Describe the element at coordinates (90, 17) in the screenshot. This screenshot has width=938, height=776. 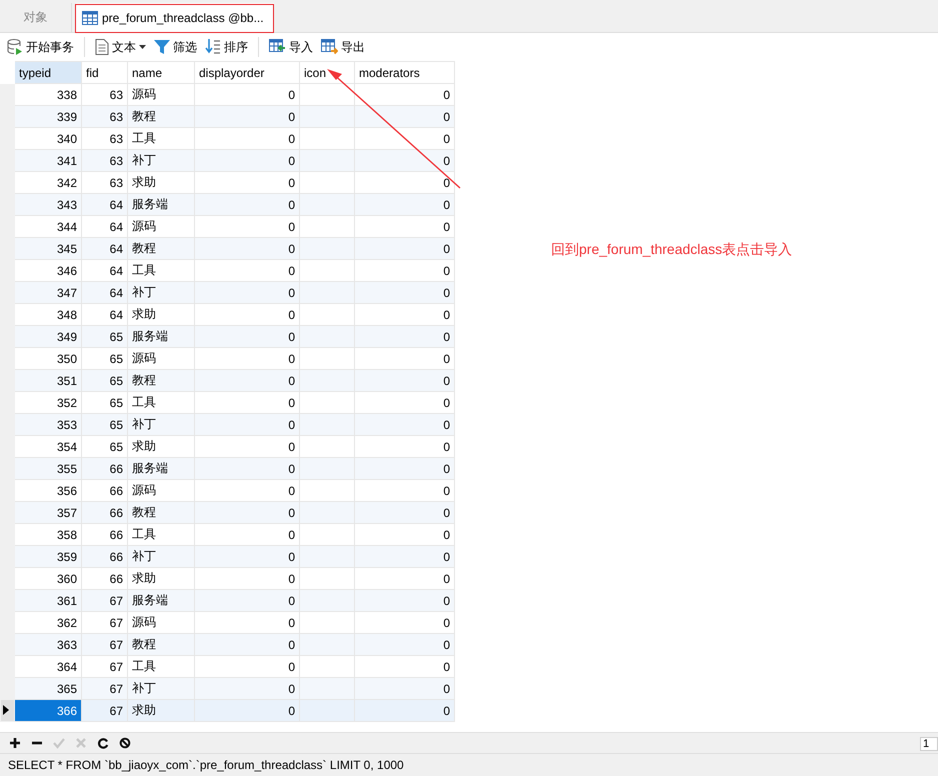
I see `table-icon` at that location.